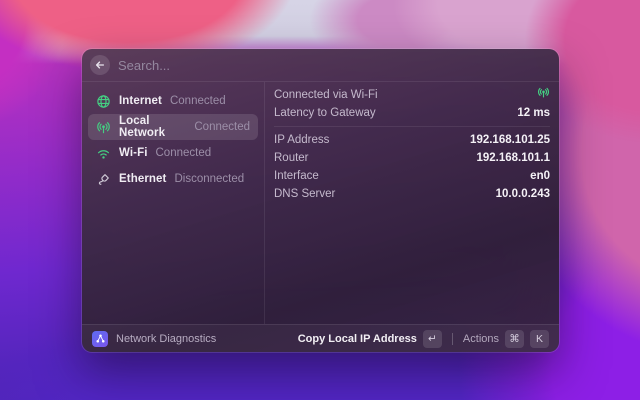  I want to click on sidebar-item-wifi: Wi-Fi Connected, so click(173, 153).